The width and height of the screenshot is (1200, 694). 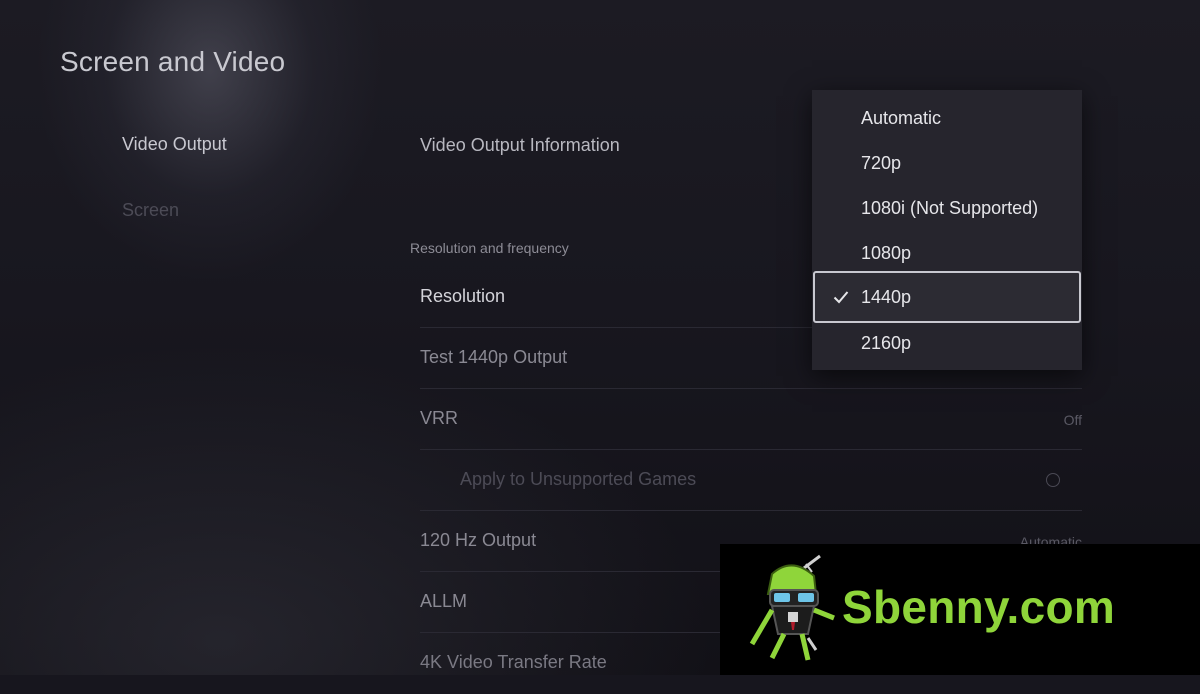 What do you see at coordinates (979, 607) in the screenshot?
I see `watermark-text: Sbenny.com` at bounding box center [979, 607].